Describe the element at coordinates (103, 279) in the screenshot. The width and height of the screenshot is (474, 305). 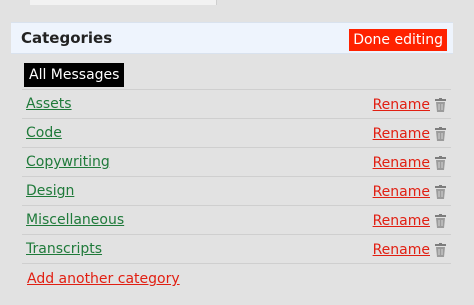
I see `add-category-link: Add another category` at that location.